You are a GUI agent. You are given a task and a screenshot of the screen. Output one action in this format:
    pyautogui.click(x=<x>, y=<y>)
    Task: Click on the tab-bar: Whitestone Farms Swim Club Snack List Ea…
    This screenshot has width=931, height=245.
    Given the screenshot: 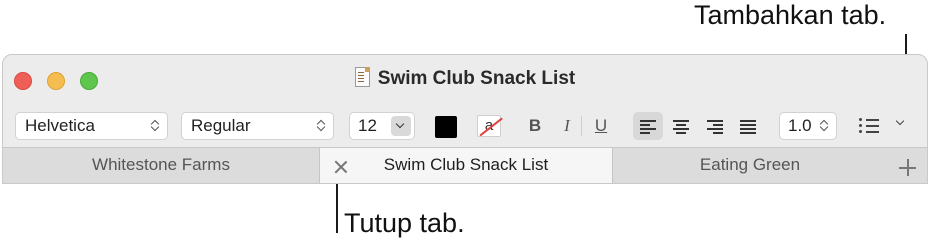 What is the action you would take?
    pyautogui.click(x=465, y=165)
    